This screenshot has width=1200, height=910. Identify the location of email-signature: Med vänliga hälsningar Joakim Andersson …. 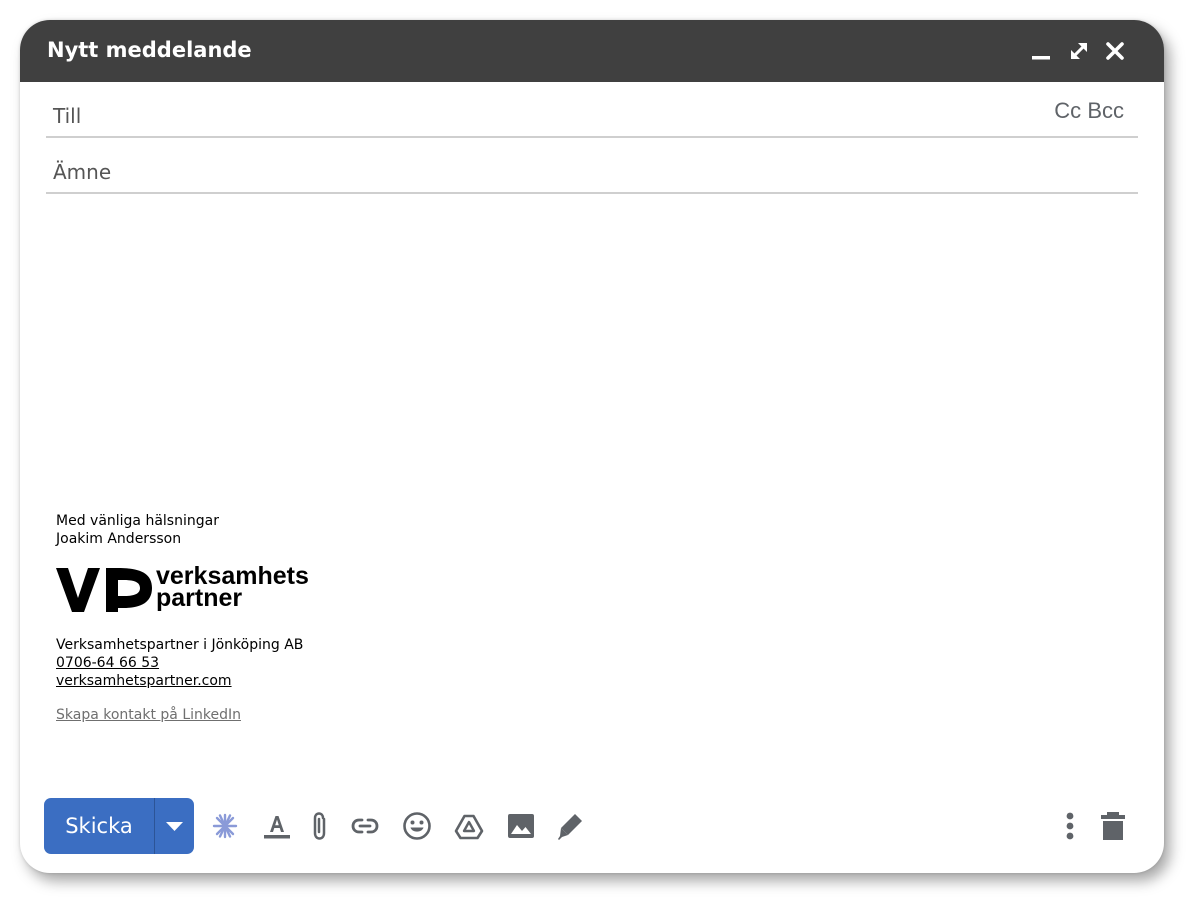
(186, 618).